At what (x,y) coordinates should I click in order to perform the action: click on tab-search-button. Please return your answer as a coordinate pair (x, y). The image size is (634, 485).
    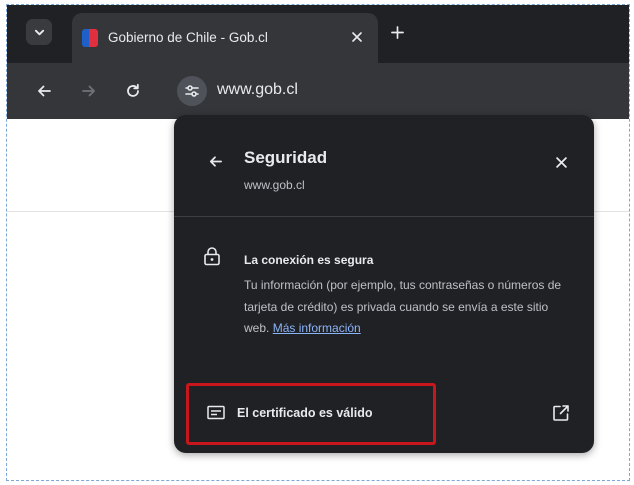
    Looking at the image, I should click on (39, 32).